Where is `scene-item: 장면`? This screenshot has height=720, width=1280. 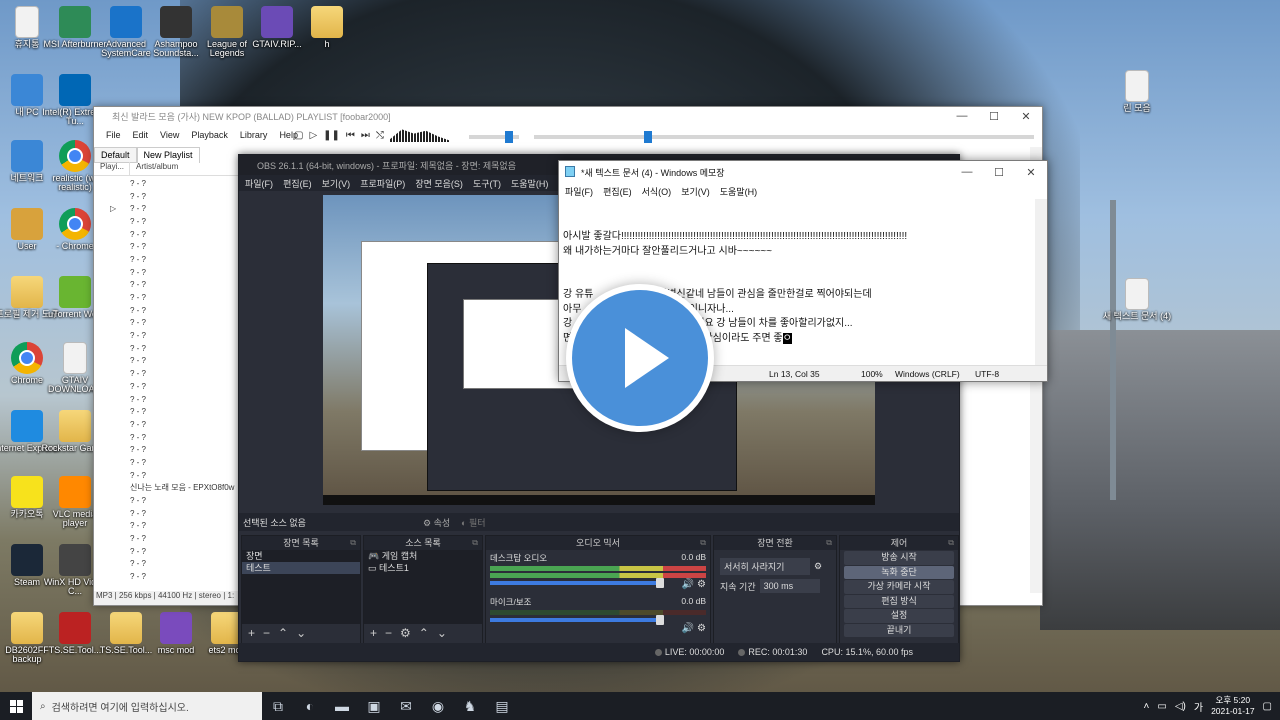
scene-item: 장면 is located at coordinates (301, 556).